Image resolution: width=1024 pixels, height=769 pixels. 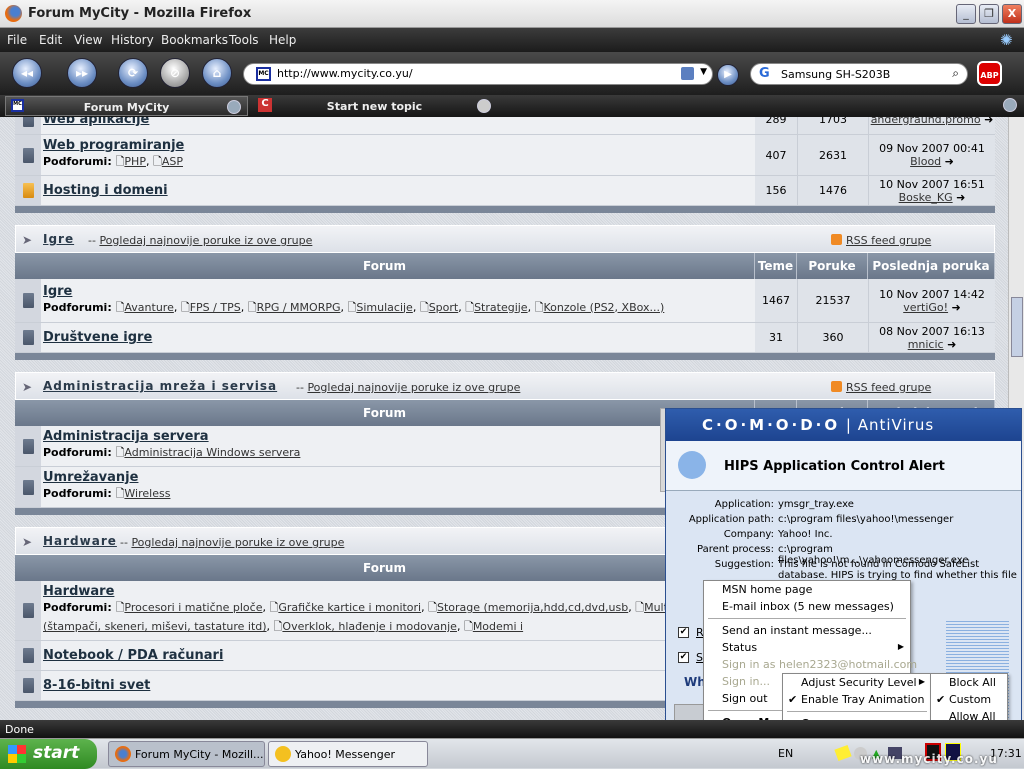 What do you see at coordinates (969, 699) in the screenshot?
I see `menu-item: ✔ Custom` at bounding box center [969, 699].